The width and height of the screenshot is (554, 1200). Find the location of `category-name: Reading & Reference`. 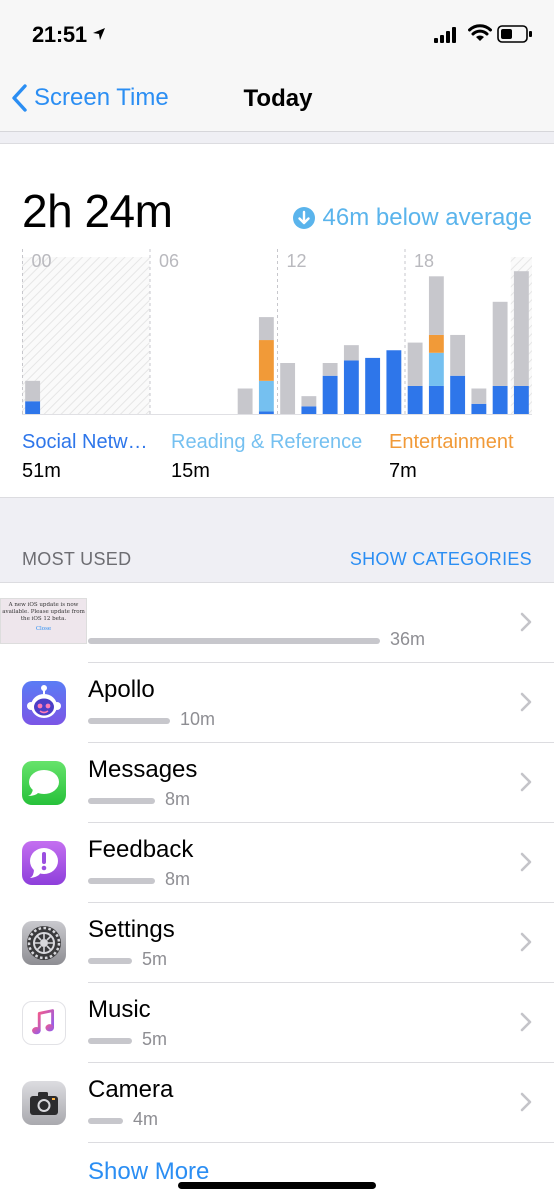

category-name: Reading & Reference is located at coordinates (267, 442).